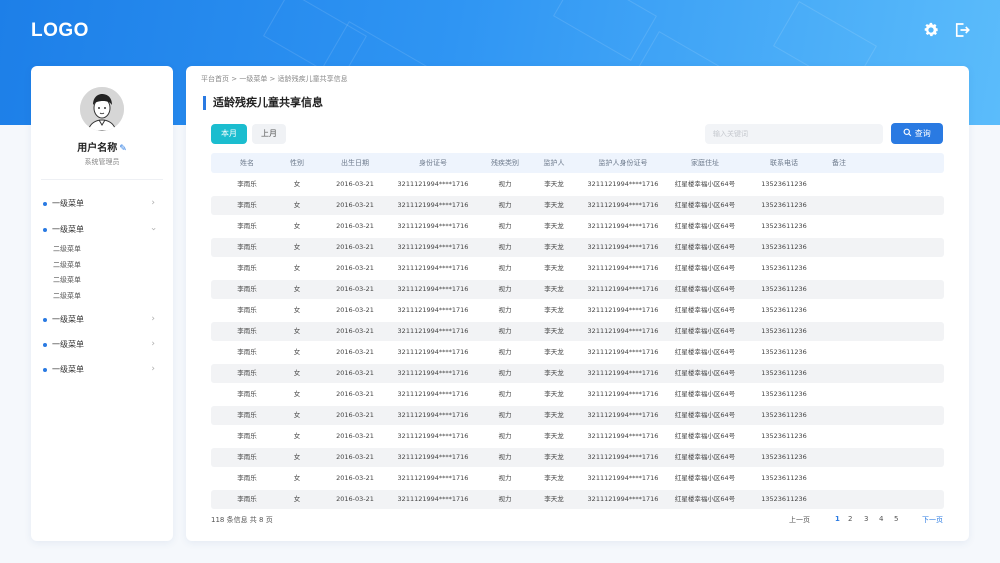 This screenshot has width=1000, height=563. I want to click on pencil-icon: ✎, so click(123, 149).